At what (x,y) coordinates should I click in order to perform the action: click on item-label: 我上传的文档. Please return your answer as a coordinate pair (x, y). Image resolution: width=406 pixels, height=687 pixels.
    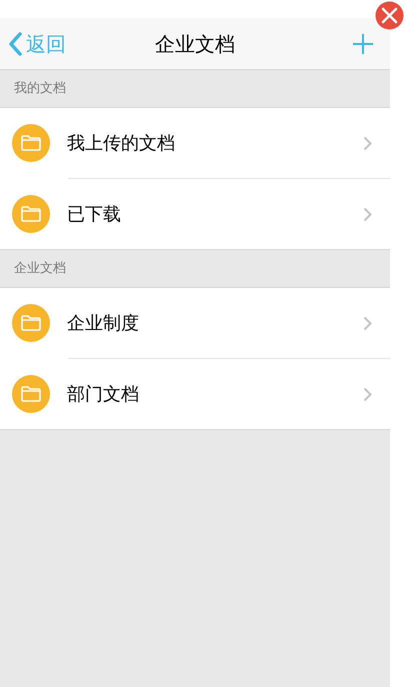
    Looking at the image, I should click on (121, 144).